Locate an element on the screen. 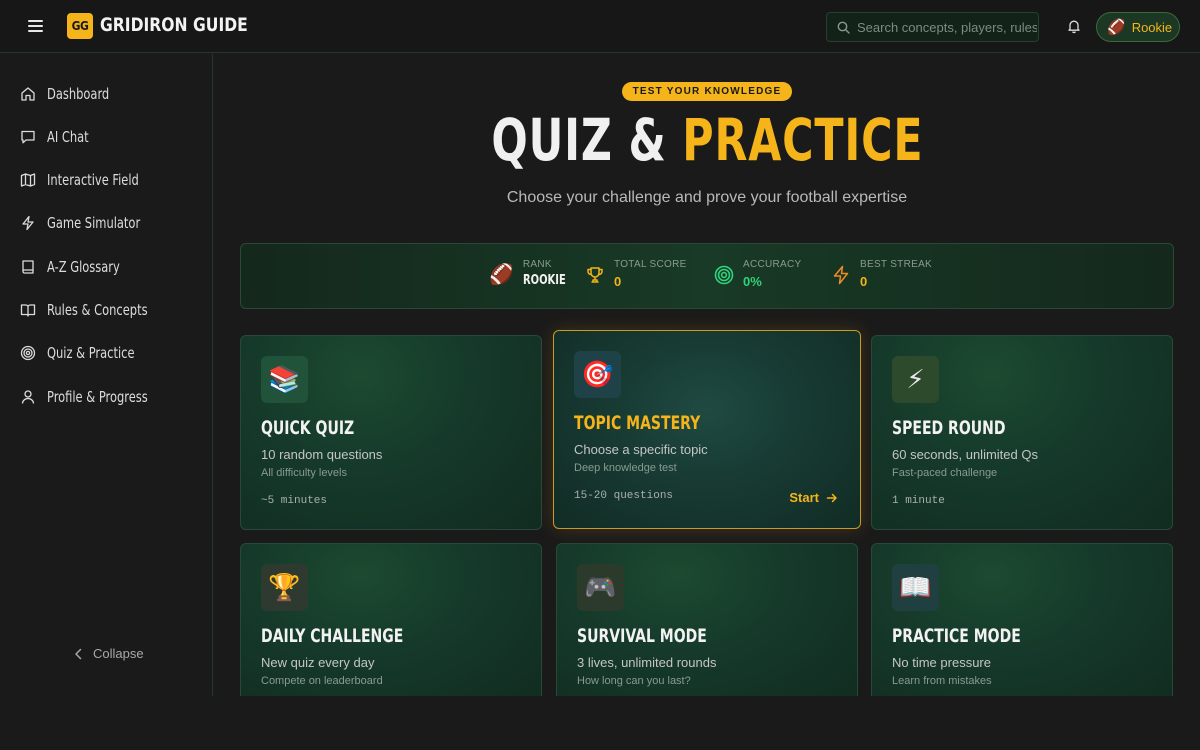 This screenshot has width=1200, height=750. book-icon is located at coordinates (28, 267).